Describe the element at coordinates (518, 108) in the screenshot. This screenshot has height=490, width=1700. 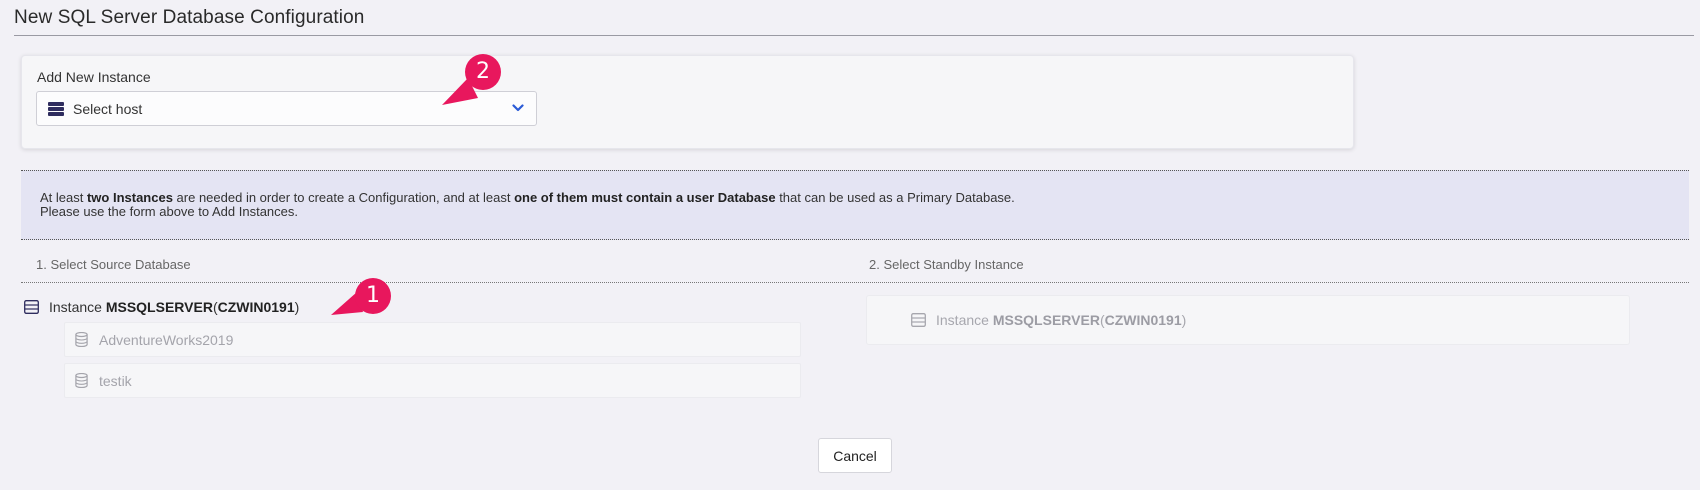
I see `chevron-down-icon` at that location.